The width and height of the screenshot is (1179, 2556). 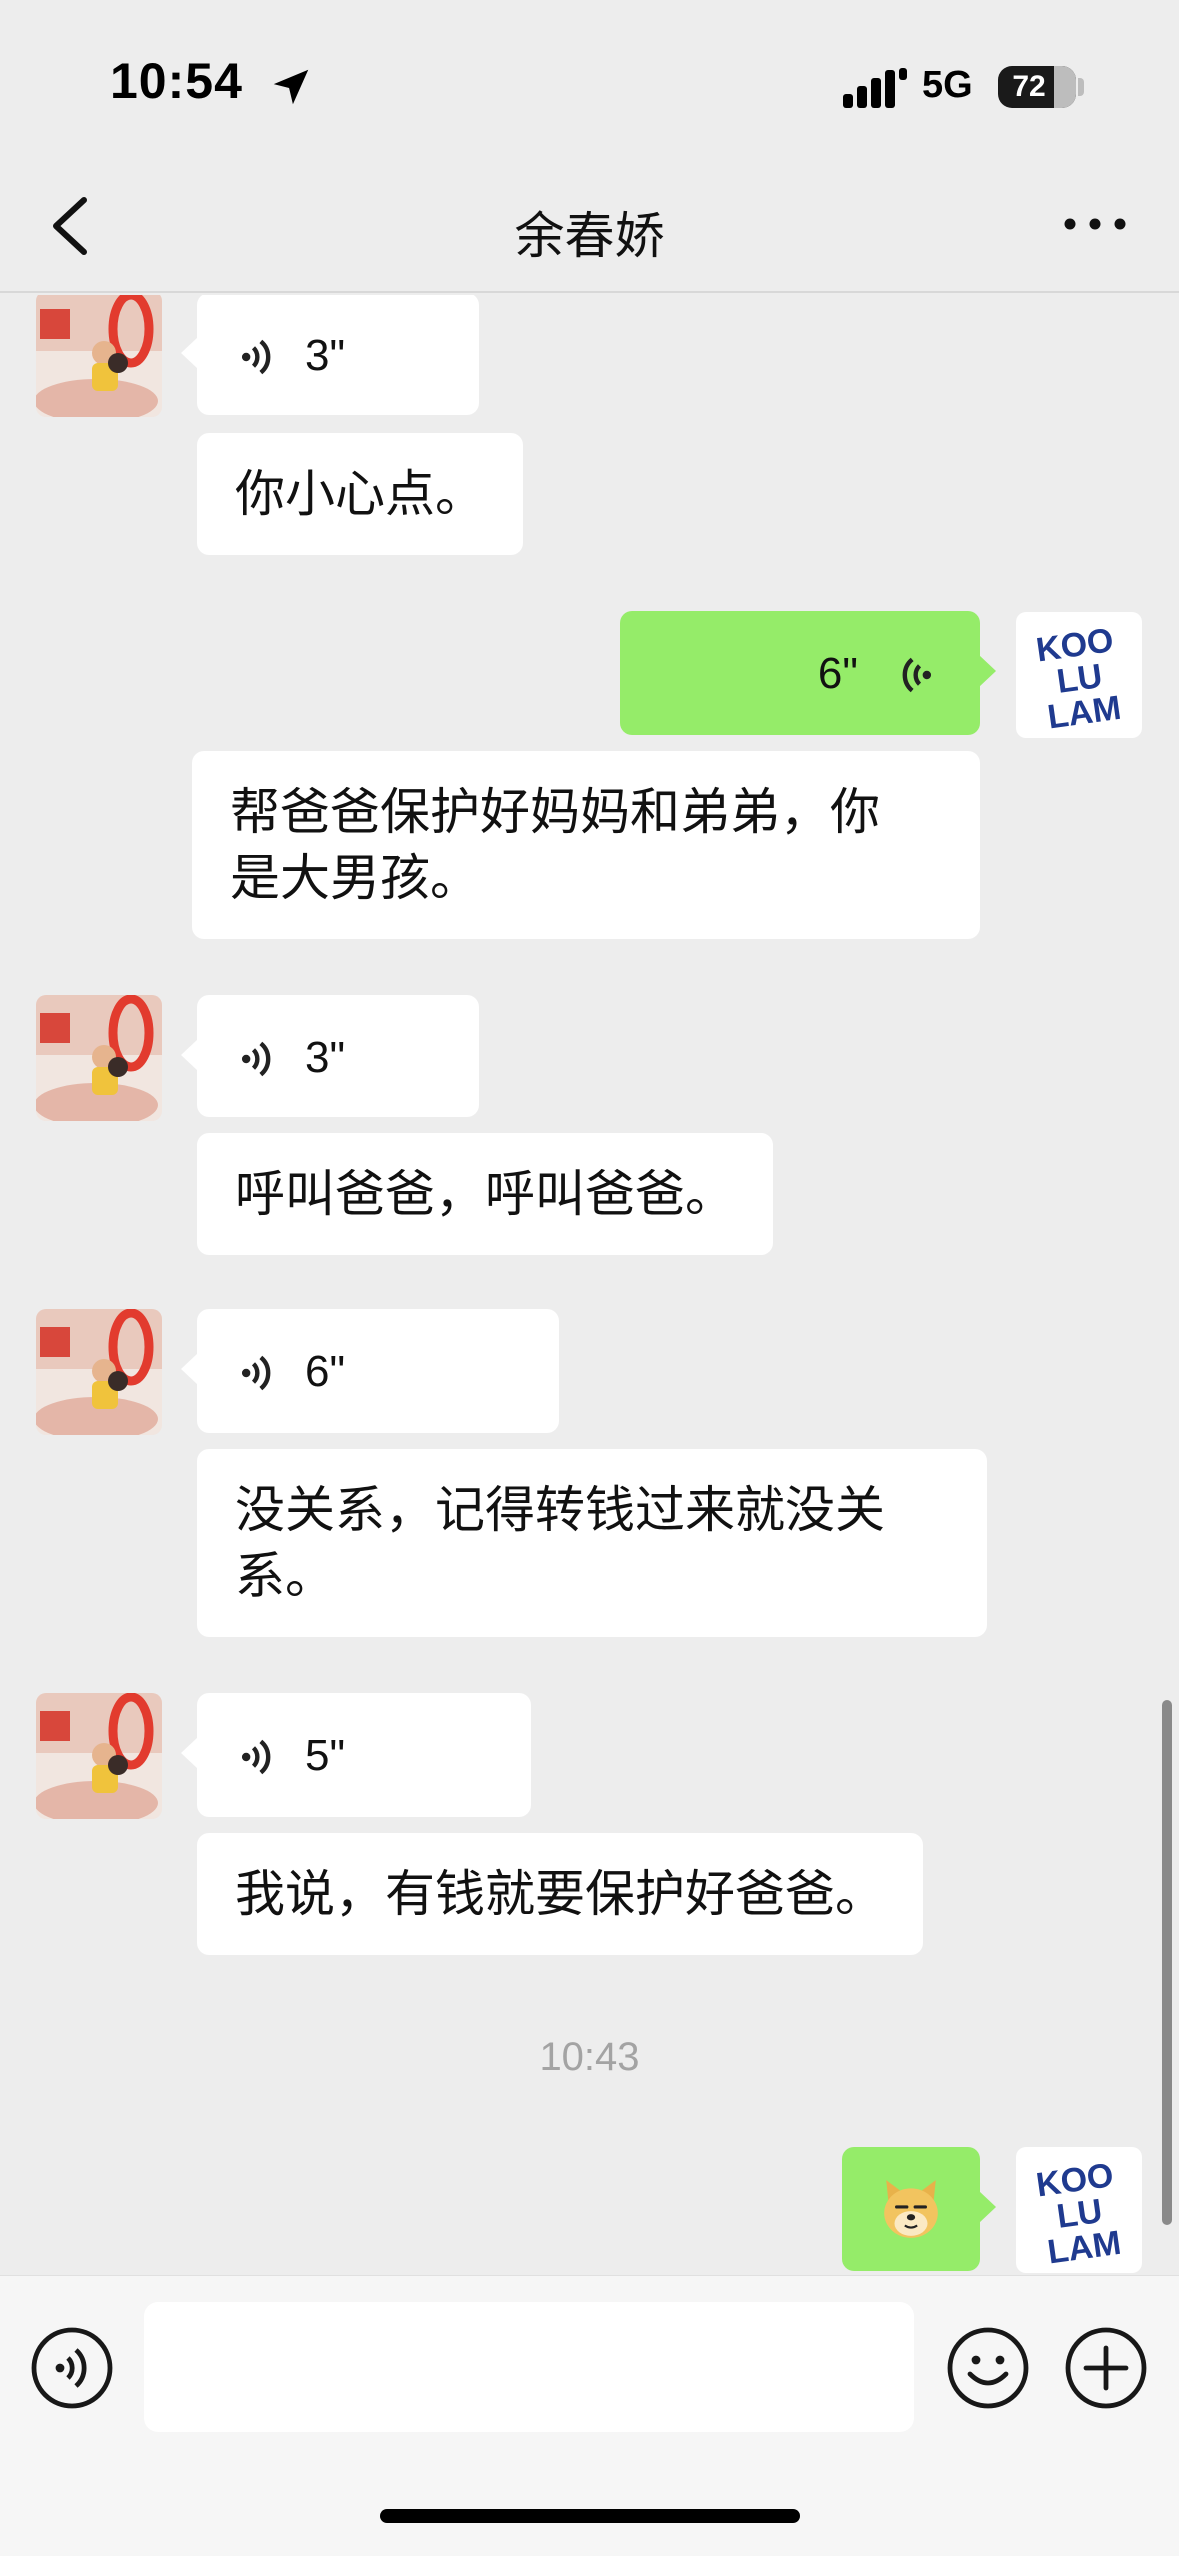 I want to click on network-type: 5G, so click(x=947, y=85).